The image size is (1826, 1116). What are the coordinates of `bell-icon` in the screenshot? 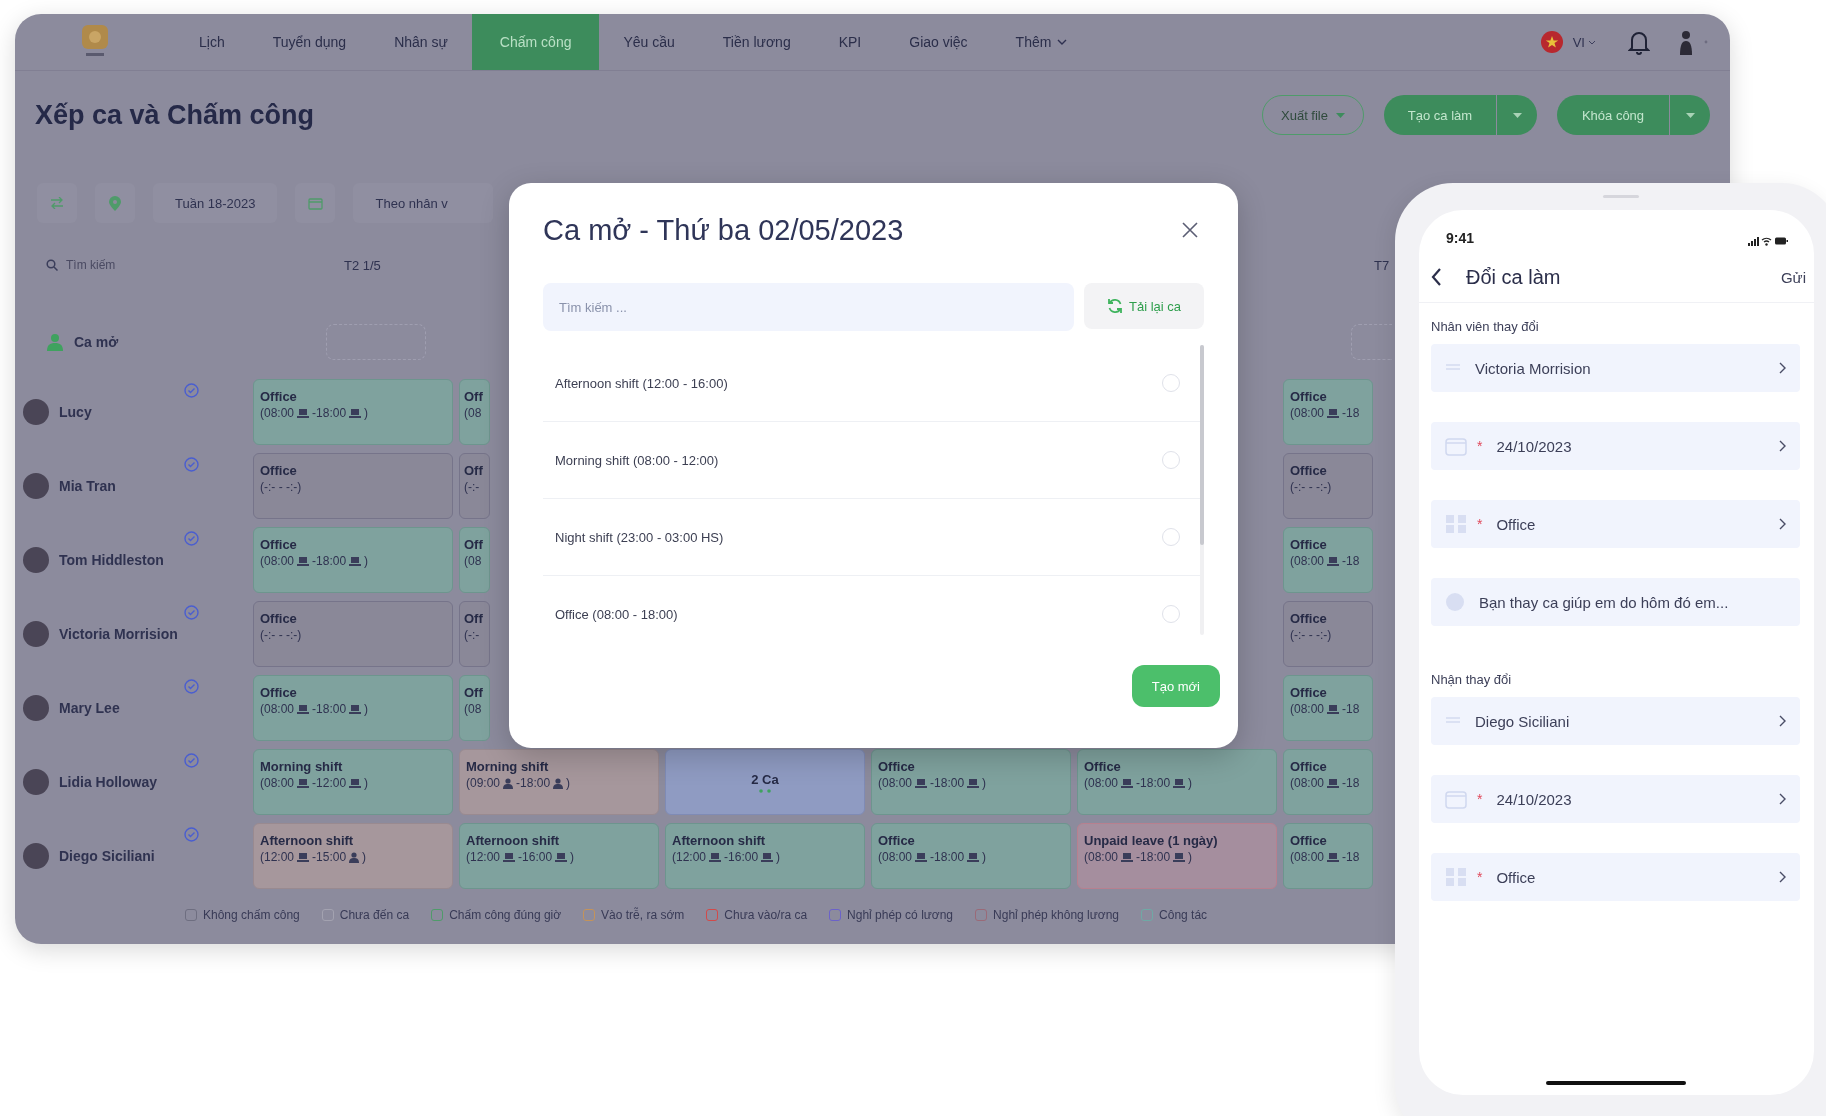 It's located at (1639, 42).